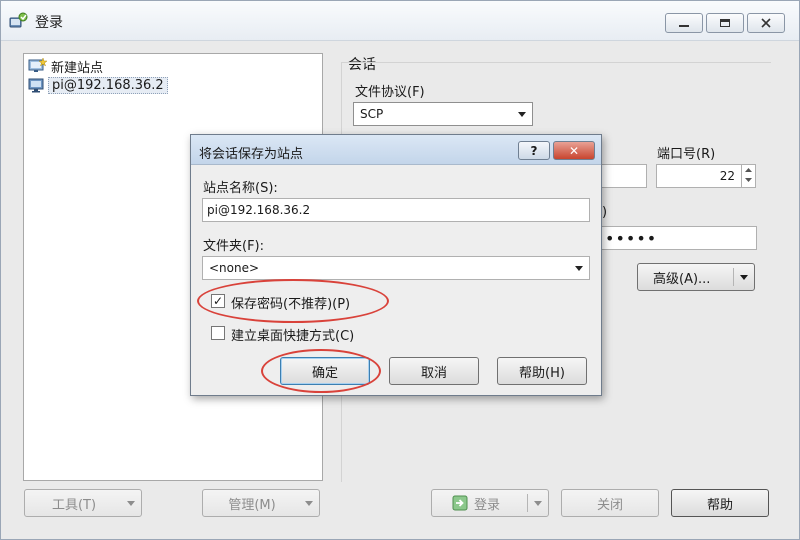  I want to click on close-label: 关闭, so click(609, 505).